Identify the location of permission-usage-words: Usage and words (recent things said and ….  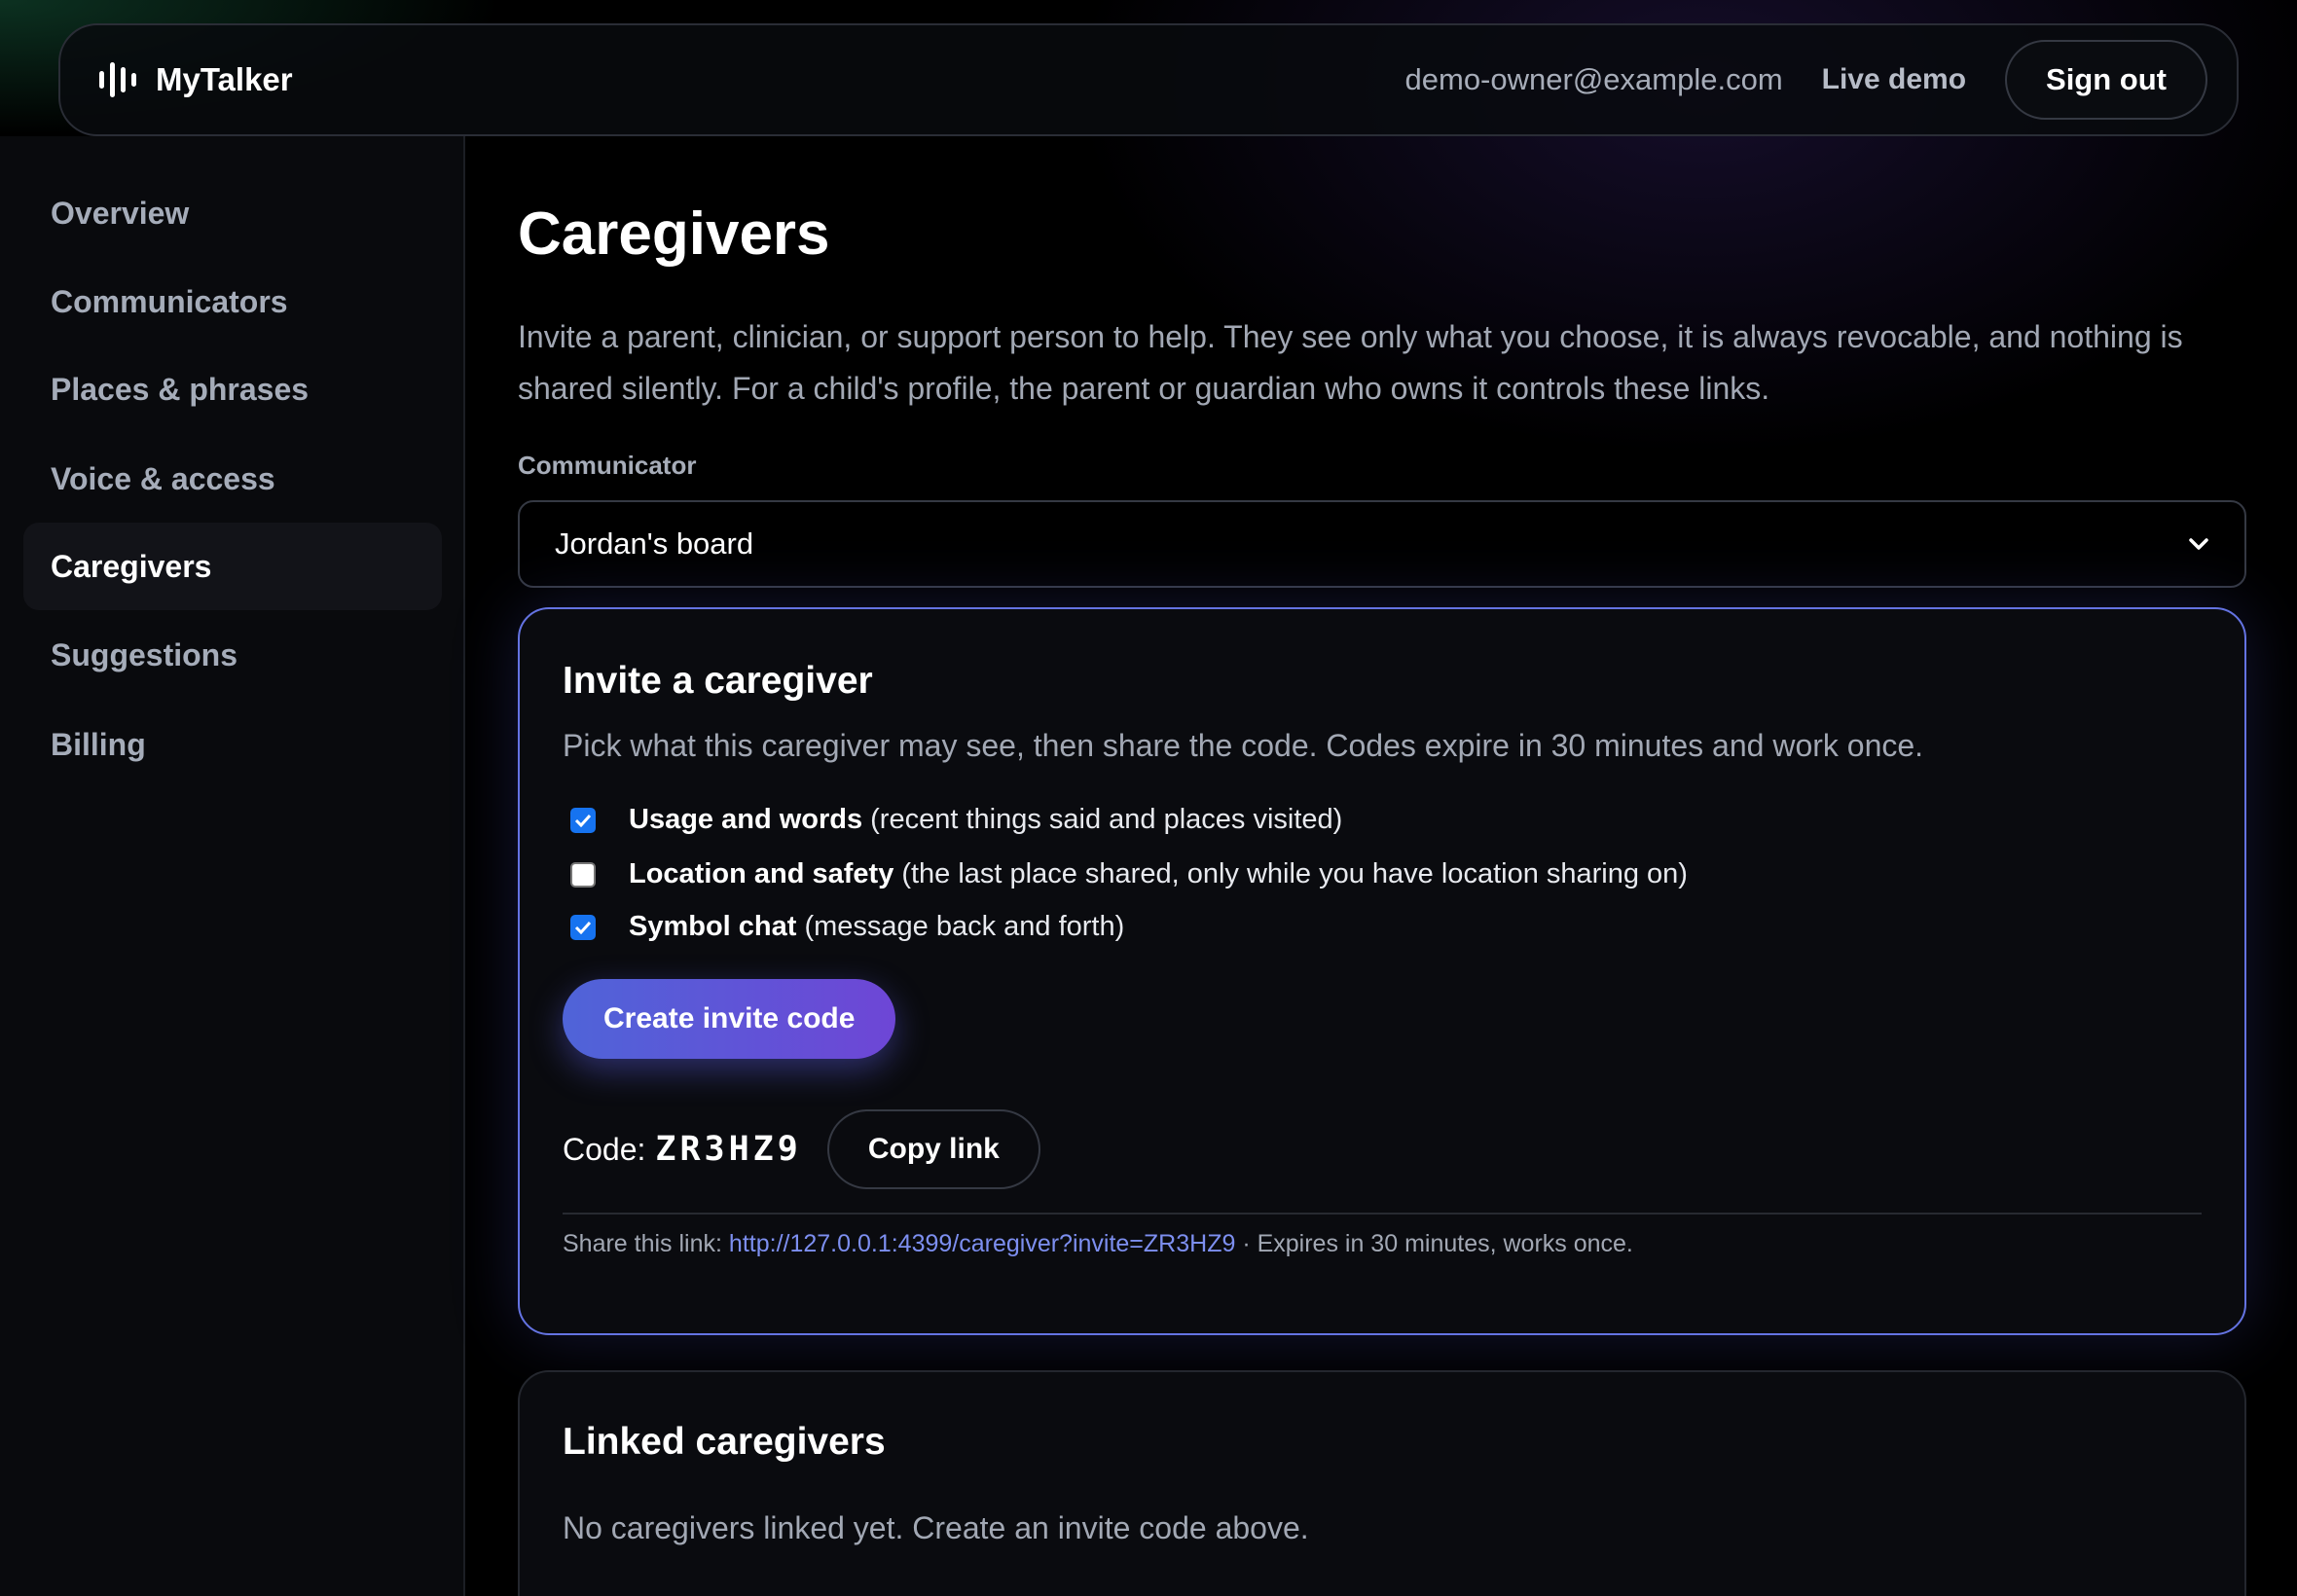
(956, 820).